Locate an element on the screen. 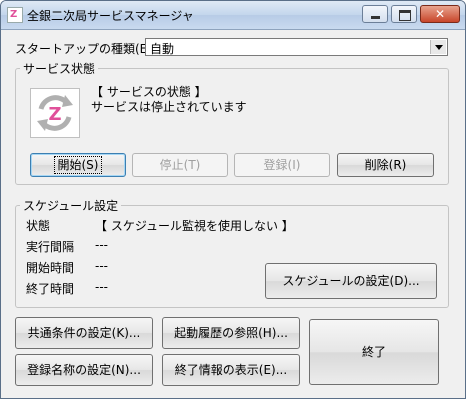 This screenshot has height=399, width=466. schedule-group-title: スケジュール設定 is located at coordinates (71, 205).